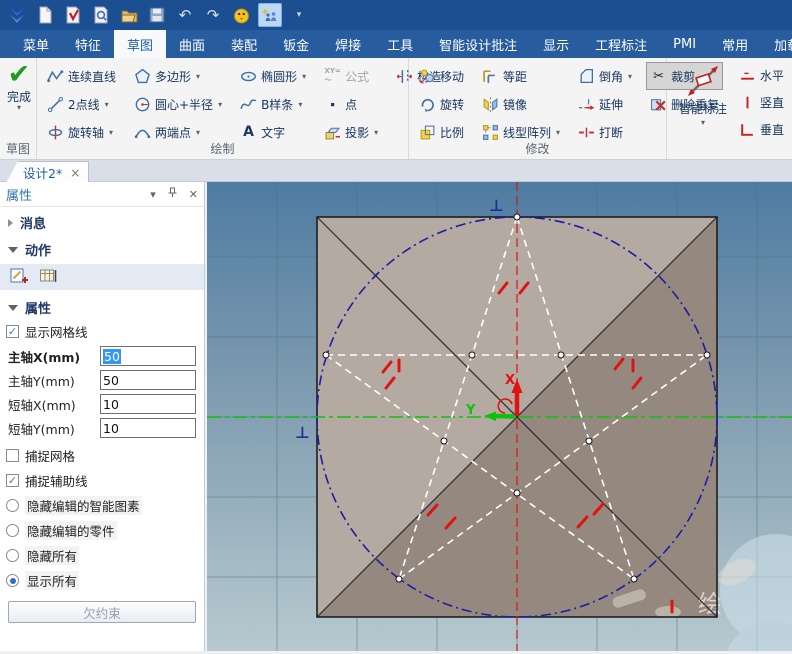 Image resolution: width=792 pixels, height=654 pixels. I want to click on chamfer-button: 倒角, so click(605, 76).